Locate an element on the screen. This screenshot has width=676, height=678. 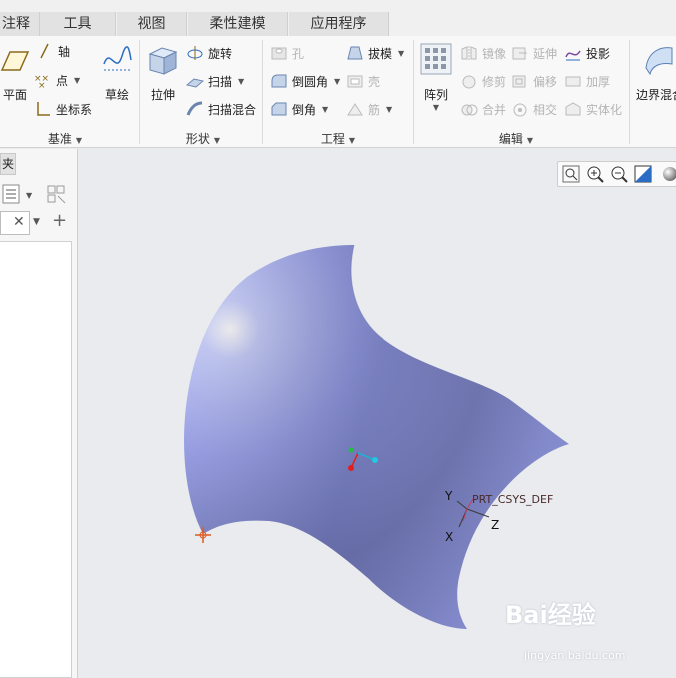
engineering-group-text: 工程 is located at coordinates (332, 139).